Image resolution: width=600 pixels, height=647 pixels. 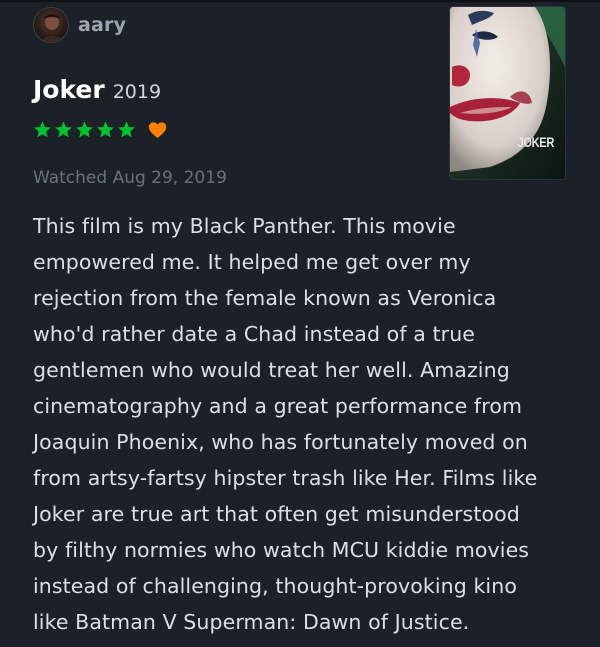 What do you see at coordinates (69, 89) in the screenshot?
I see `film-title: Joker` at bounding box center [69, 89].